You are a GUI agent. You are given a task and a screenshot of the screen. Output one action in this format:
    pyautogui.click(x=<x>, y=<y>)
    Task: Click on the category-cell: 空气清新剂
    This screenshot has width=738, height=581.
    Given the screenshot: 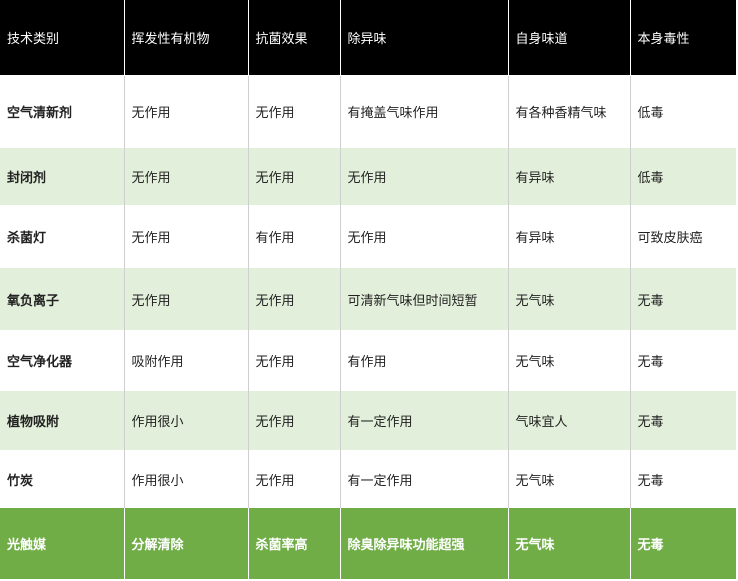 What is the action you would take?
    pyautogui.click(x=62, y=111)
    